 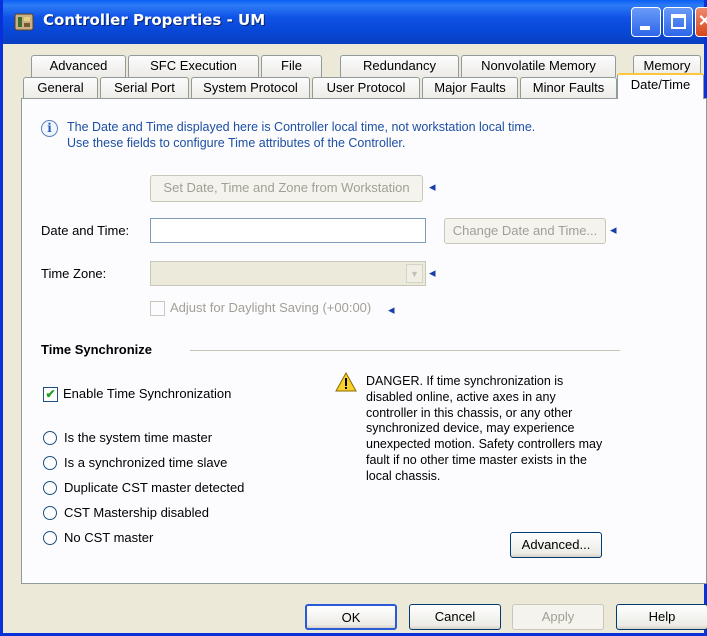 What do you see at coordinates (470, 428) in the screenshot?
I see `warning-line: synchronized device, may experience` at bounding box center [470, 428].